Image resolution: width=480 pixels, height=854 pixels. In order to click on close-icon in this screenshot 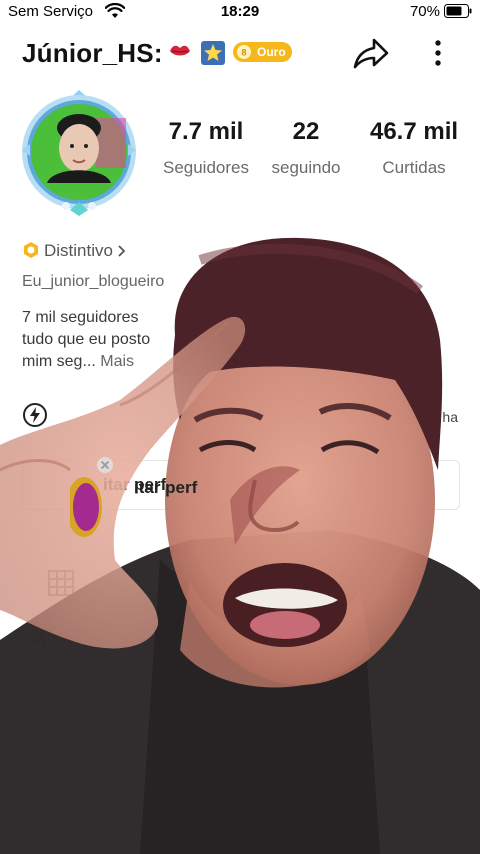, I will do `click(105, 465)`.